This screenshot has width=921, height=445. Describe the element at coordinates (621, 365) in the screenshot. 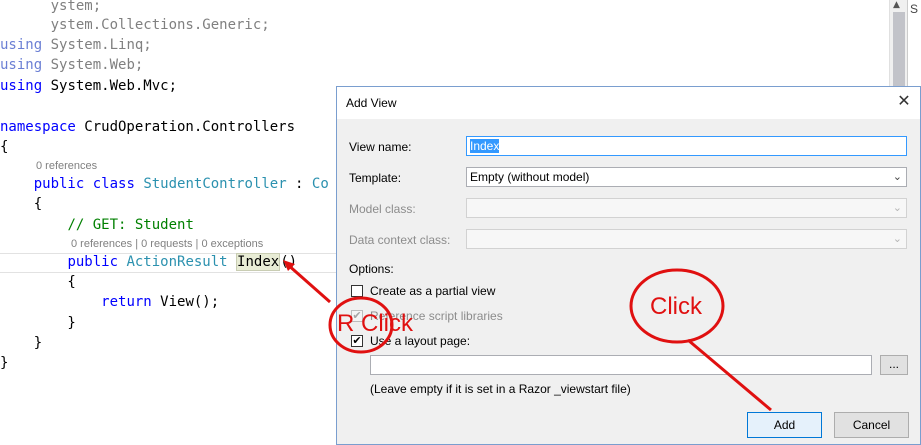

I see `layout-page-input` at that location.